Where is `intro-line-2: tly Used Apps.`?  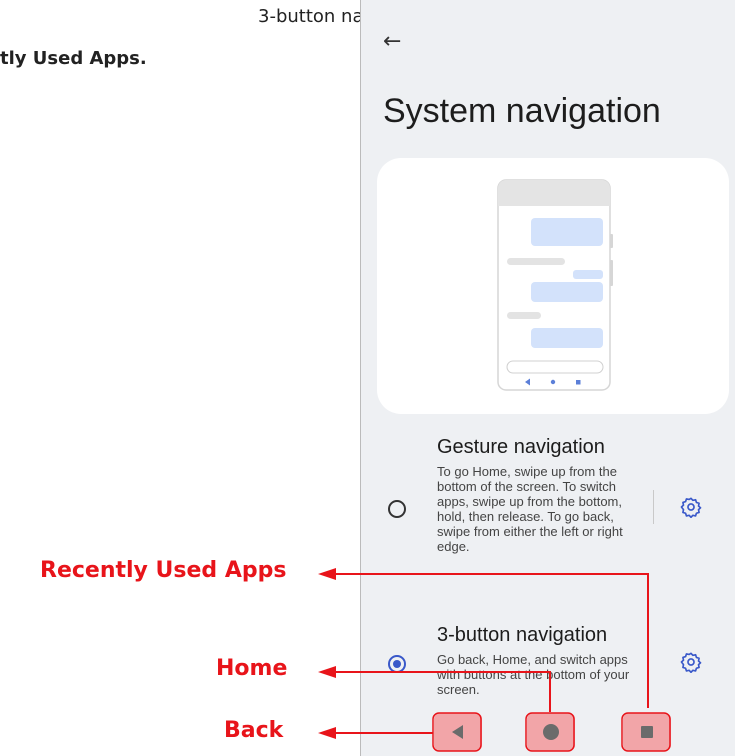
intro-line-2: tly Used Apps. is located at coordinates (73, 58).